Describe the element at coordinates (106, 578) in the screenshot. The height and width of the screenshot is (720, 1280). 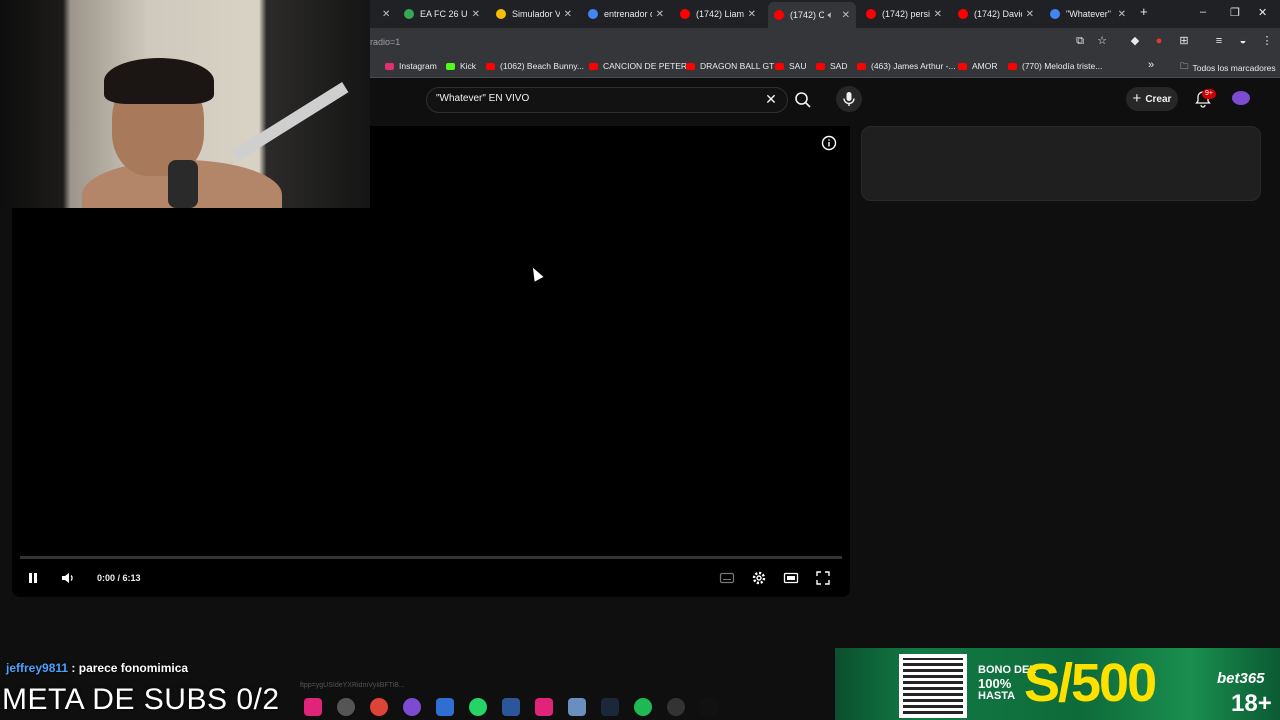
I see `time-current: 0:00` at that location.